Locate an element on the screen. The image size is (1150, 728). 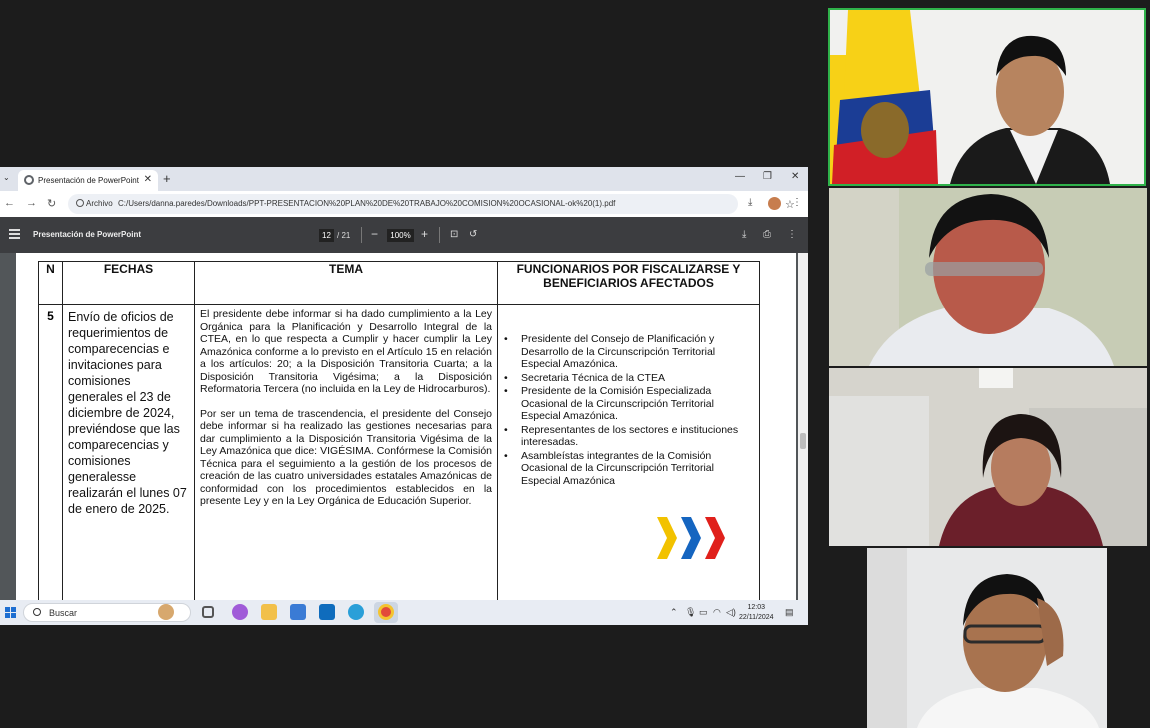
zoom-input: 100% is located at coordinates (400, 235).